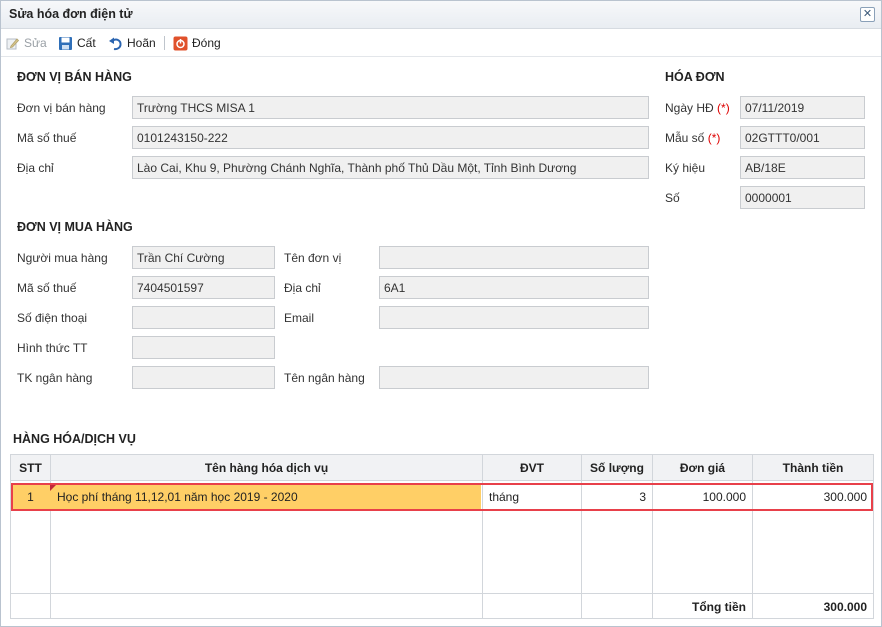 Image resolution: width=882 pixels, height=627 pixels. What do you see at coordinates (203, 317) in the screenshot?
I see `buyer-phone-field` at bounding box center [203, 317].